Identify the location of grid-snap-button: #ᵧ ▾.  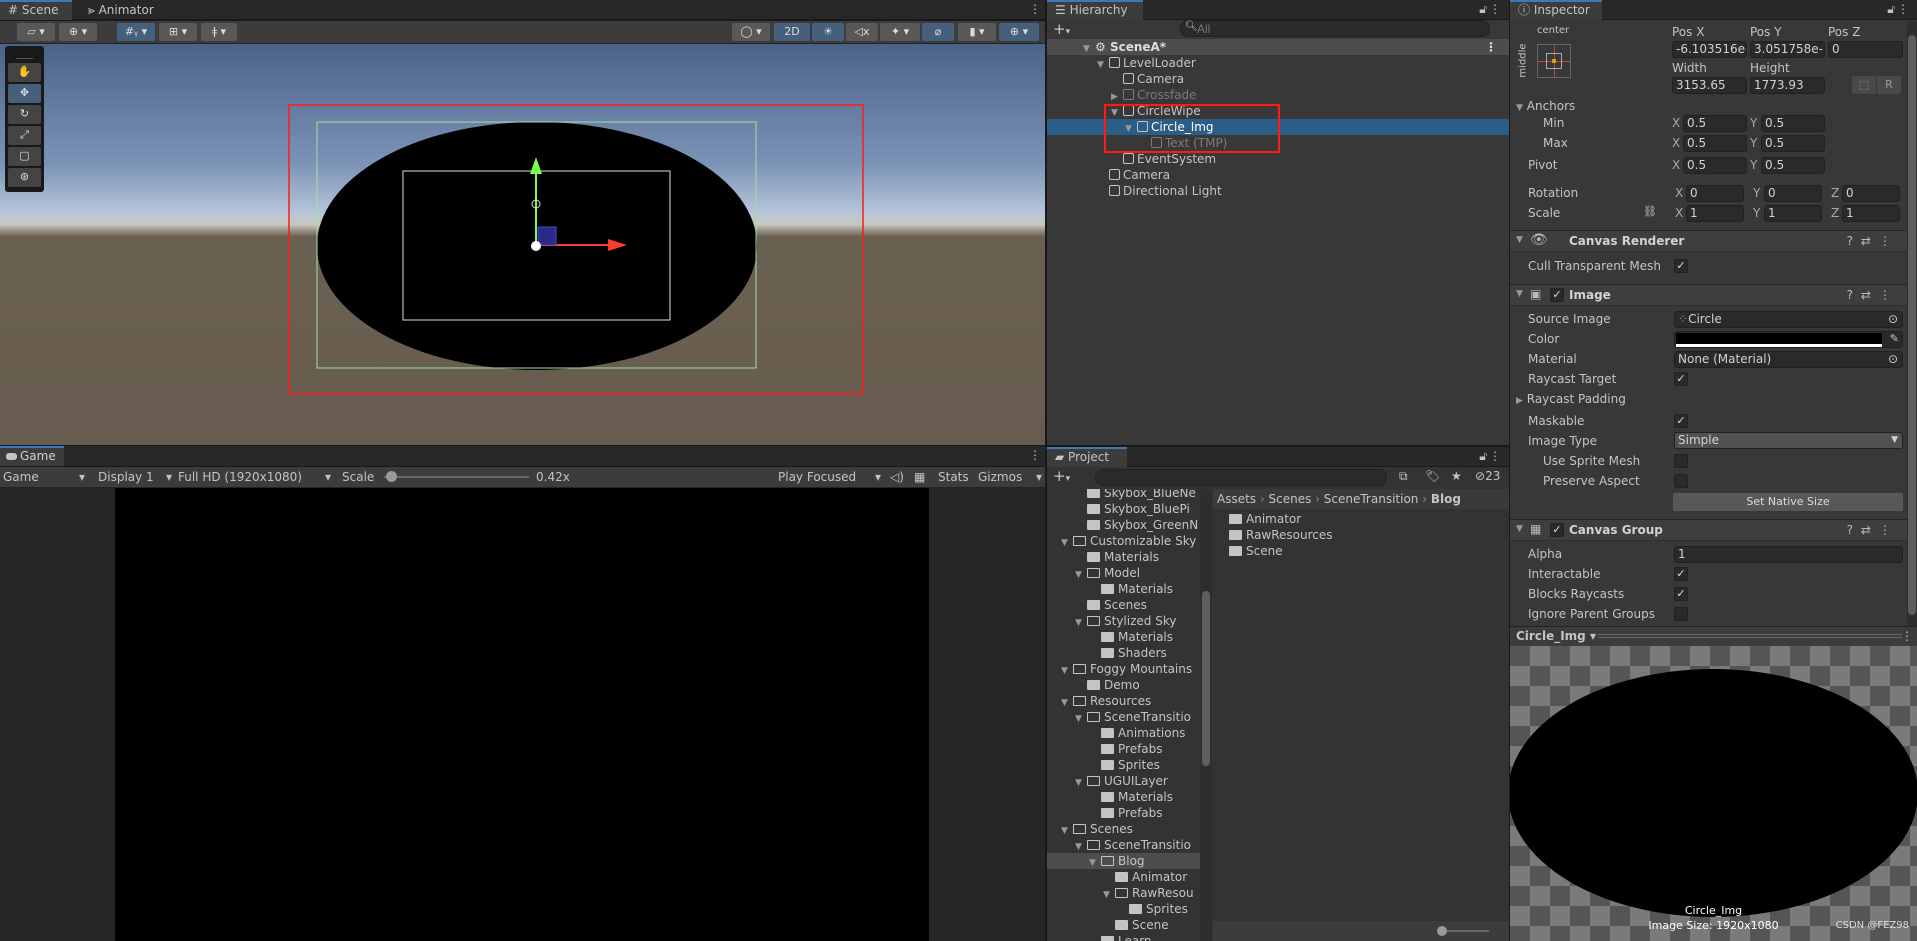
(136, 32).